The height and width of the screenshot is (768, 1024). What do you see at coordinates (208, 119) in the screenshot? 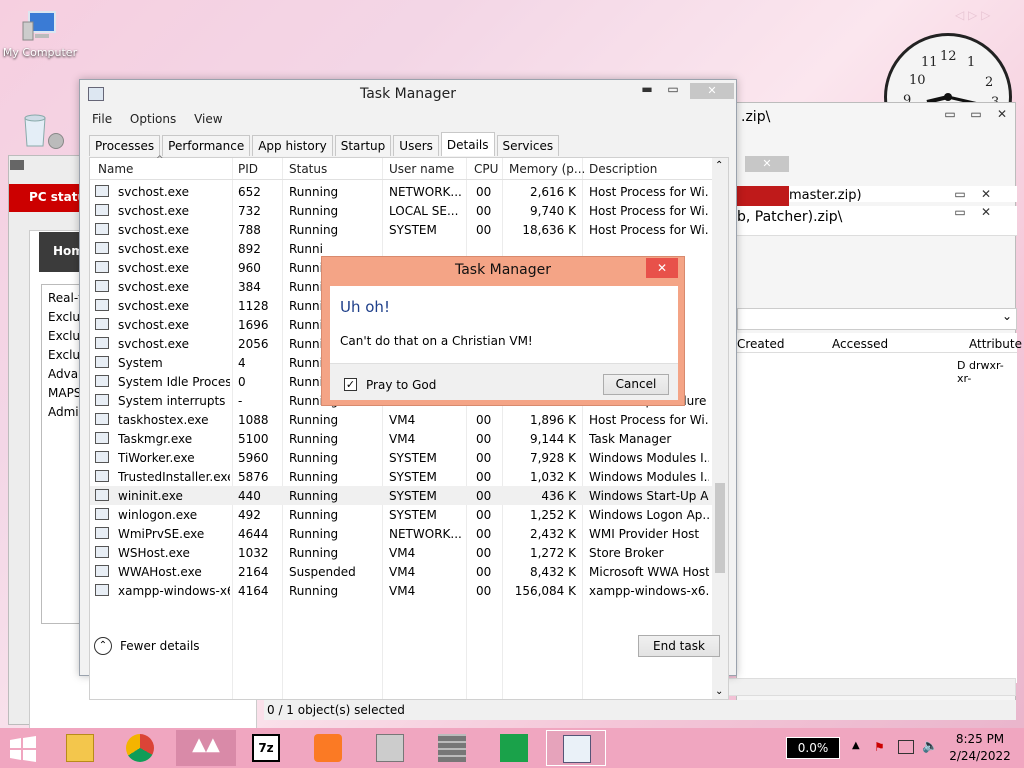
I see `menu-view: View` at bounding box center [208, 119].